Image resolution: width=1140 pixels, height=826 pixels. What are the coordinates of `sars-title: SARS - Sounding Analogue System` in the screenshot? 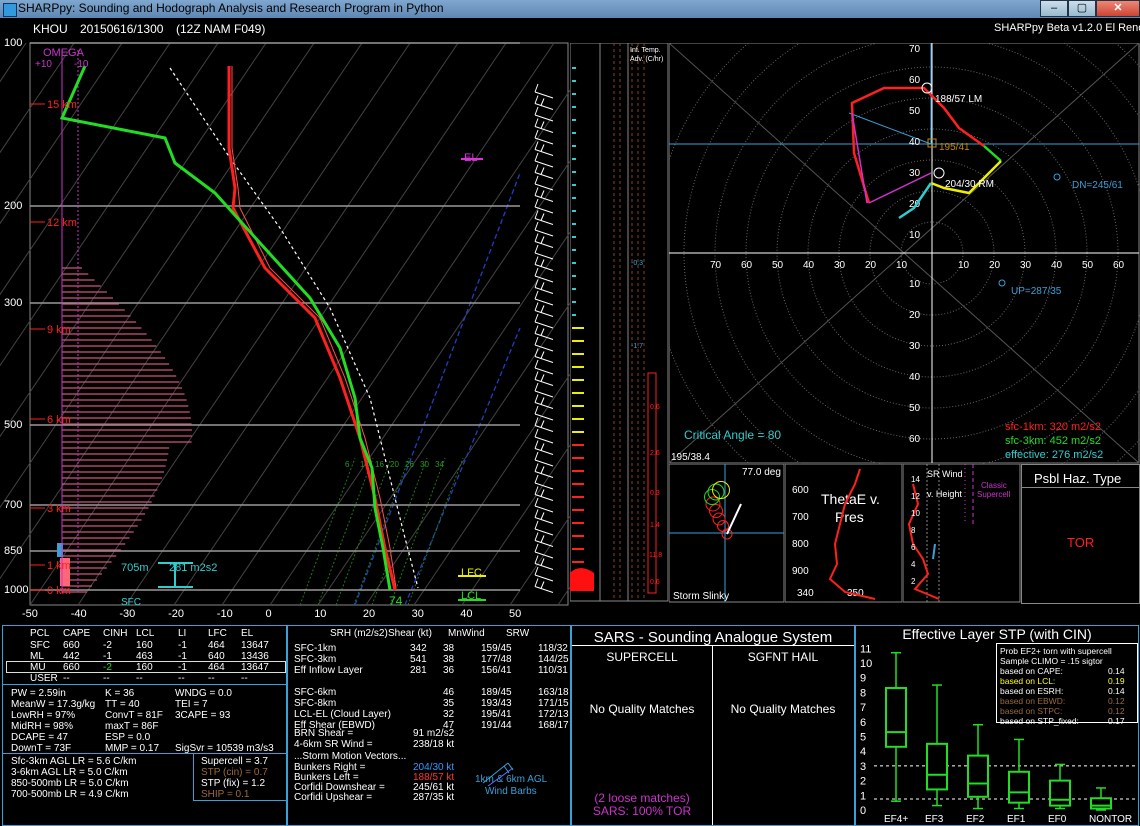 It's located at (713, 637).